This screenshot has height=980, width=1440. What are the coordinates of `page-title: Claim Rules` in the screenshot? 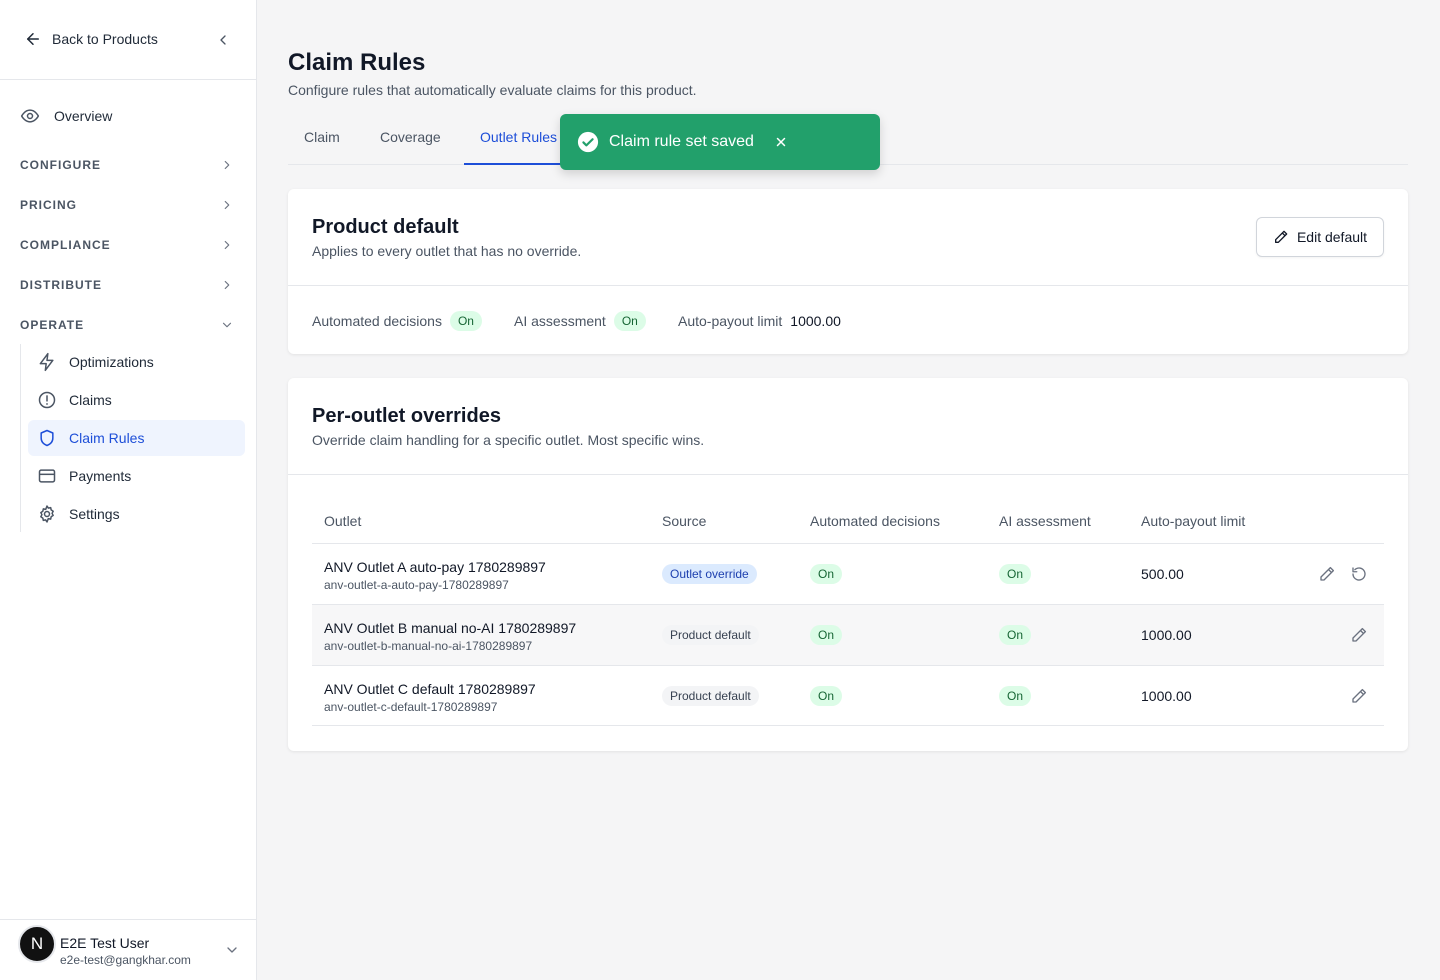 It's located at (357, 62).